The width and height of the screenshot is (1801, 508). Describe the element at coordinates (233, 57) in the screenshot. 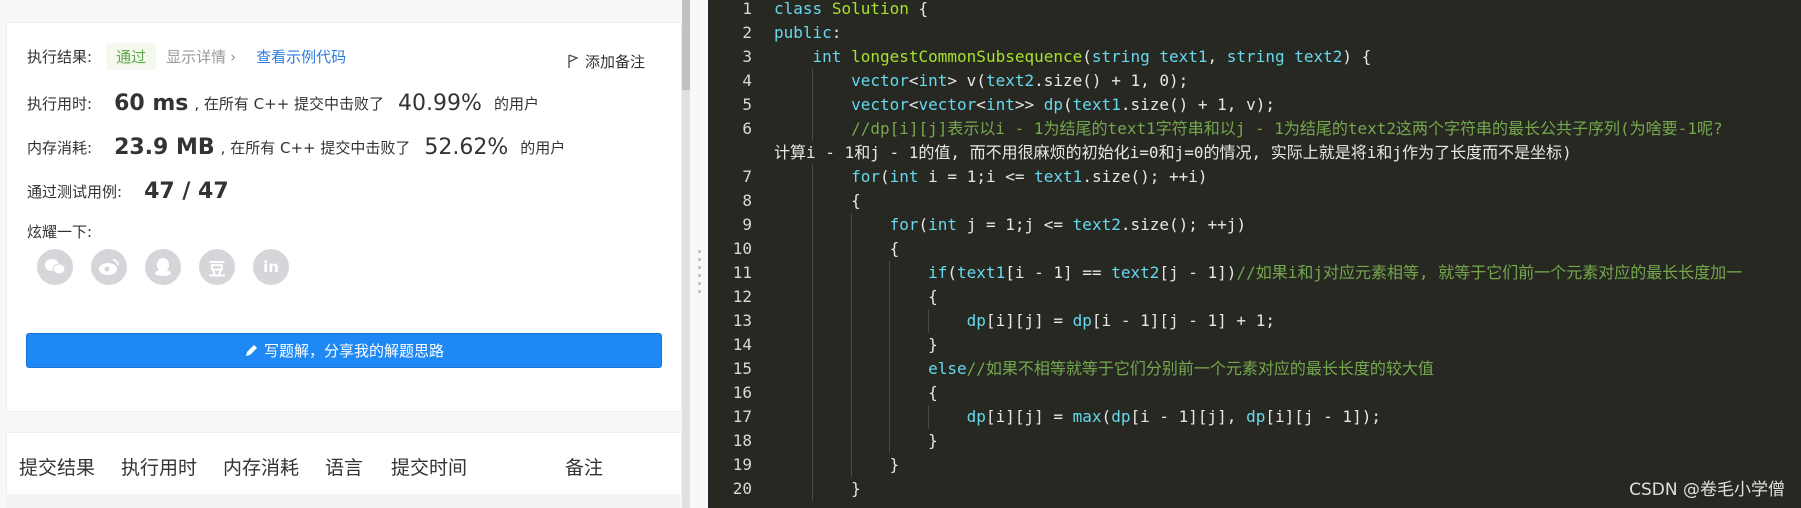

I see `chevron-right-icon: ›` at that location.